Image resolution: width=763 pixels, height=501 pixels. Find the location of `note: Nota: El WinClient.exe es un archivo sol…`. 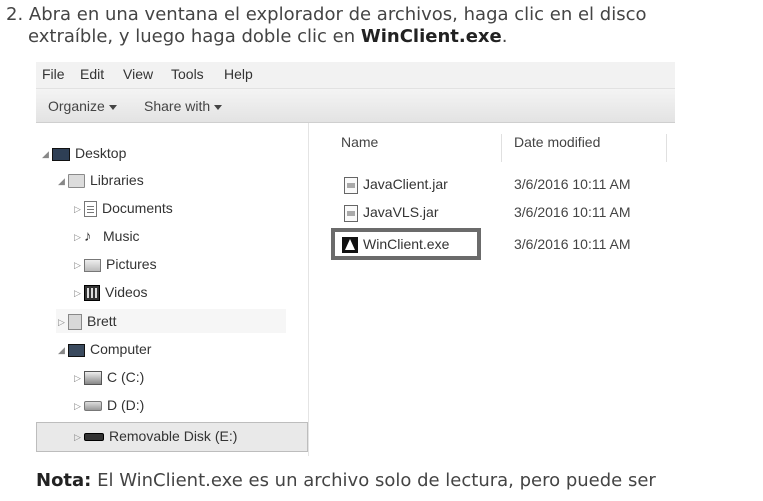

note: Nota: El WinClient.exe es un archivo sol… is located at coordinates (346, 481).